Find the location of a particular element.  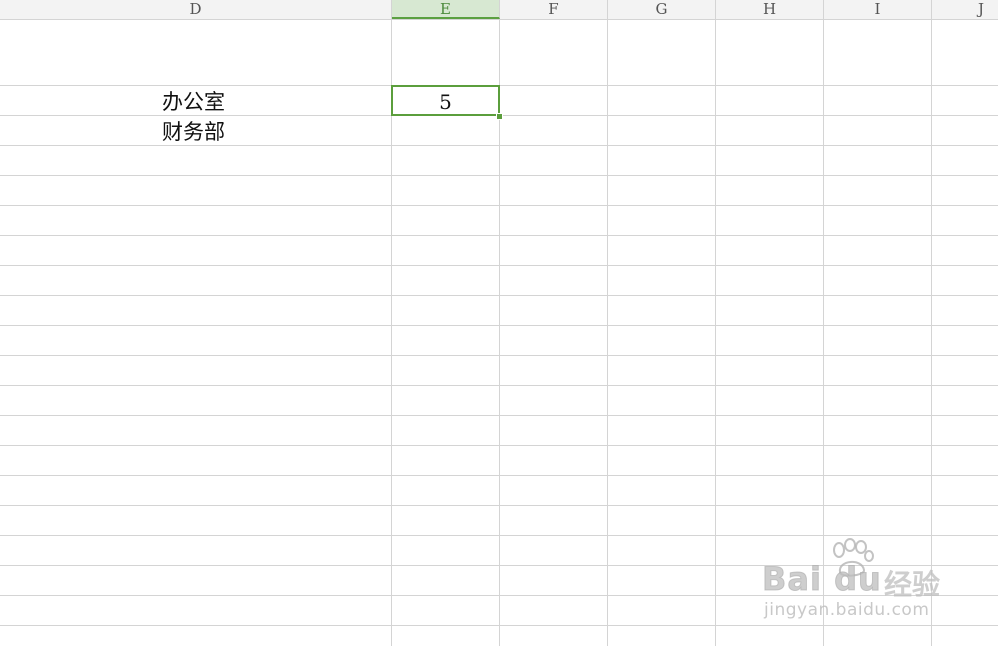

column-header-g: G is located at coordinates (662, 9).